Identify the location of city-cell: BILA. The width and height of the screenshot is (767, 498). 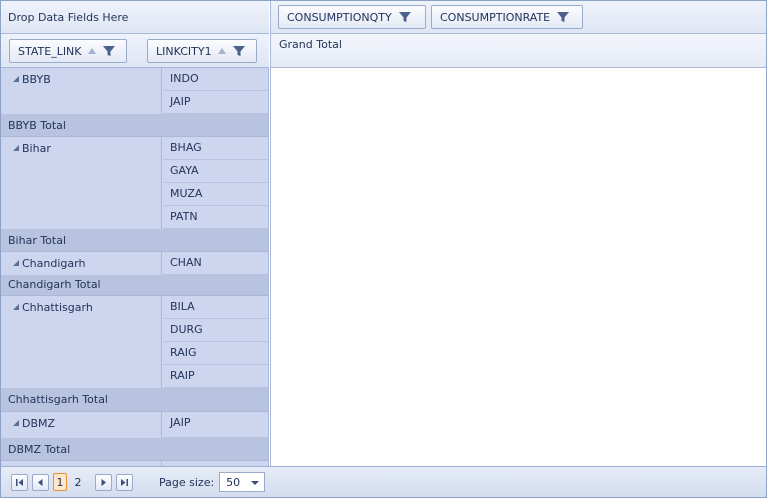
(215, 307).